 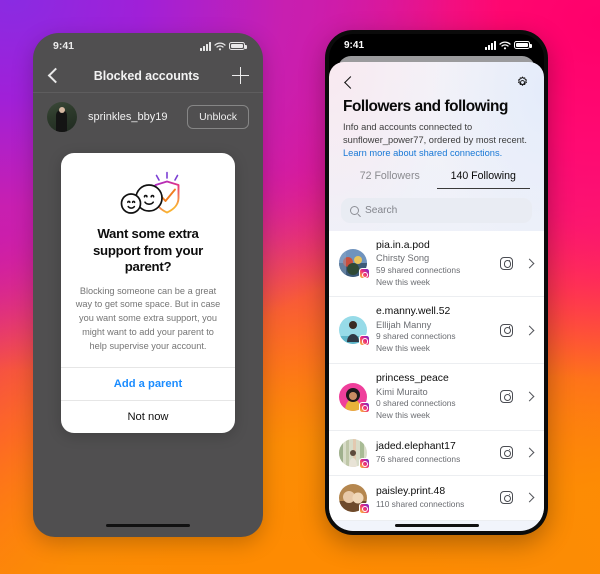 I want to click on list-item-username: jaded.elephant17, so click(x=416, y=446).